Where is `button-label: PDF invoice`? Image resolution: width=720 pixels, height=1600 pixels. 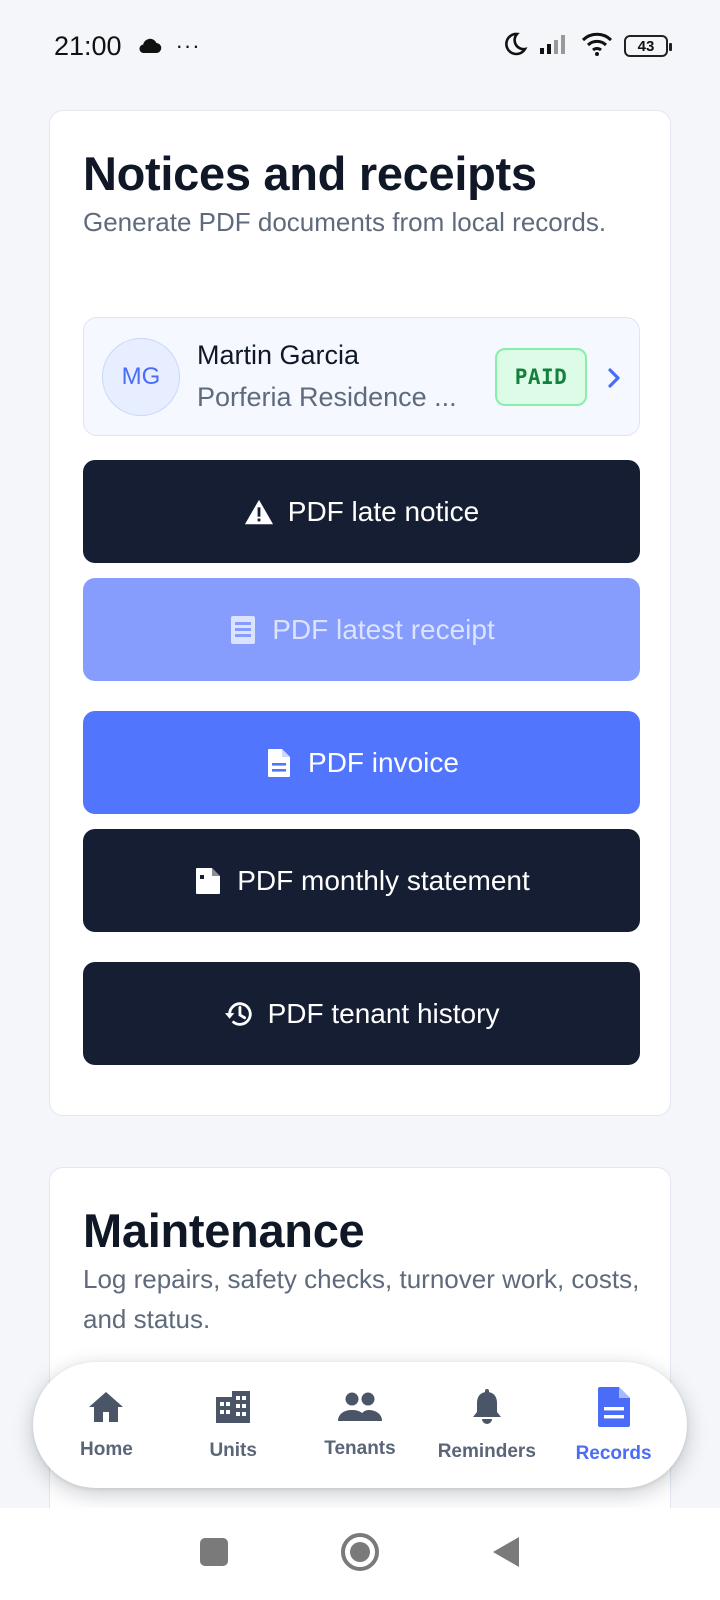
button-label: PDF invoice is located at coordinates (383, 762).